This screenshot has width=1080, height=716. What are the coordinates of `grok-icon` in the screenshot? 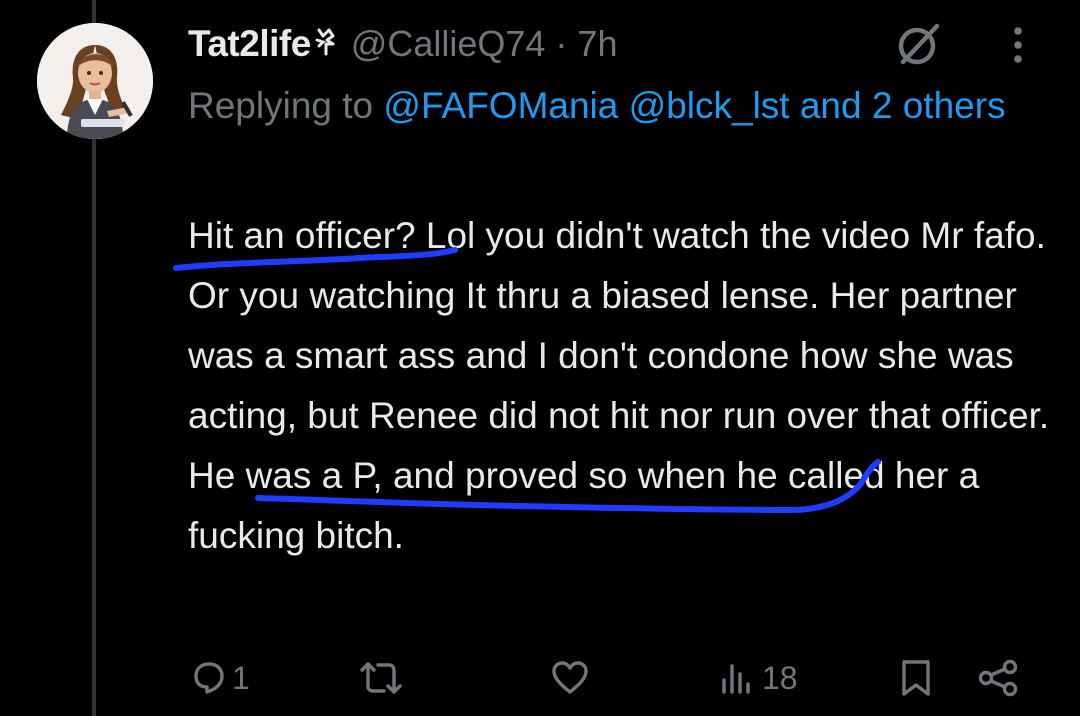 It's located at (919, 44).